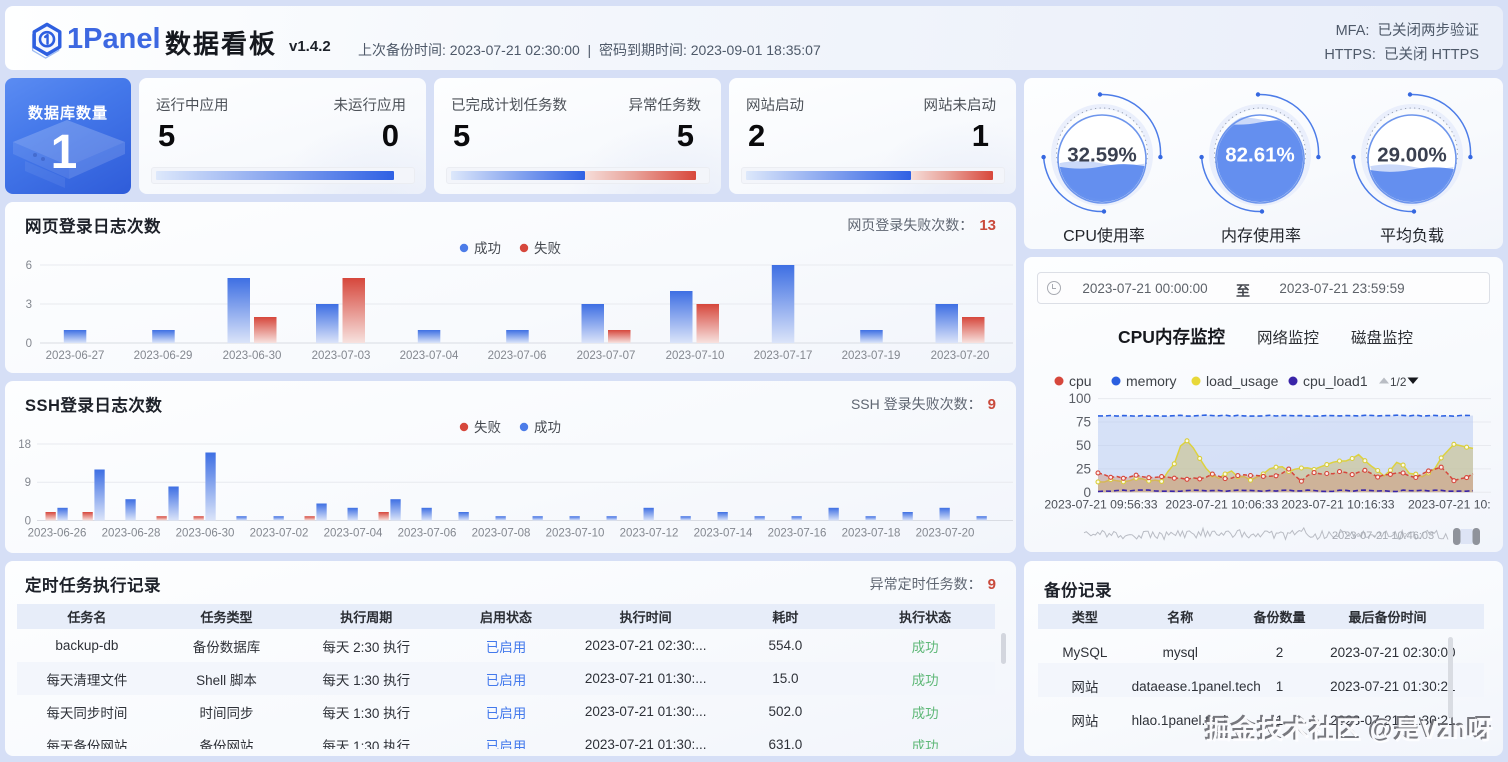  What do you see at coordinates (1100, 504) in the screenshot?
I see `svg-text: 2023-07-21 09:56:33` at bounding box center [1100, 504].